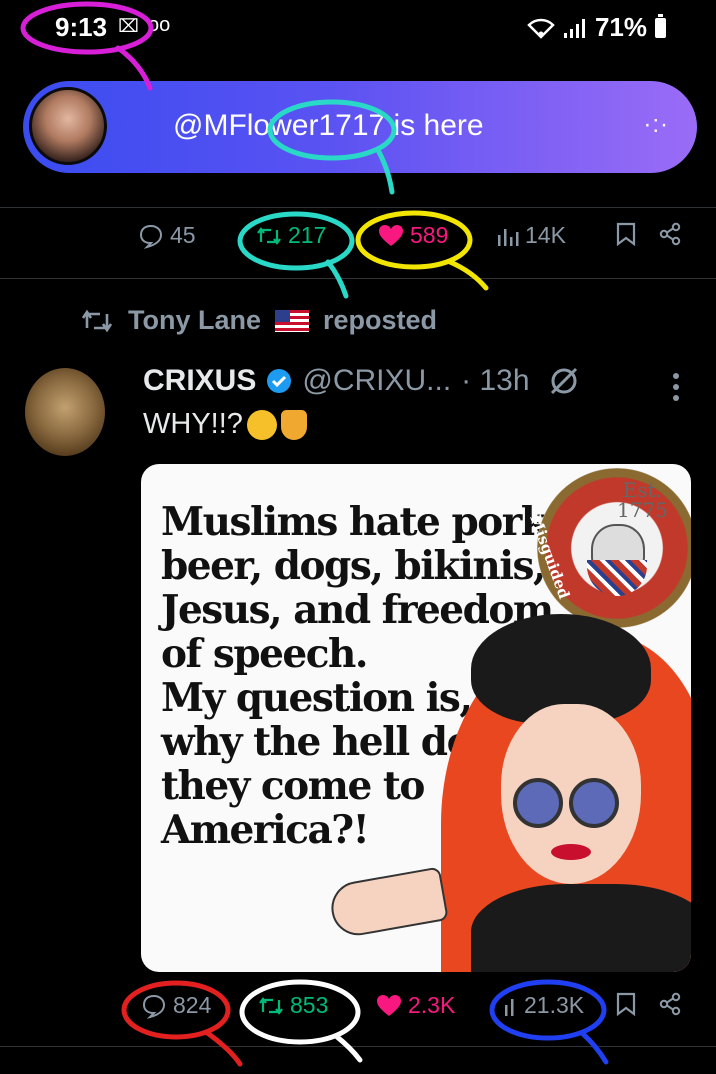 The width and height of the screenshot is (716, 1074). I want to click on annotation-tail-blue, so click(594, 1047).